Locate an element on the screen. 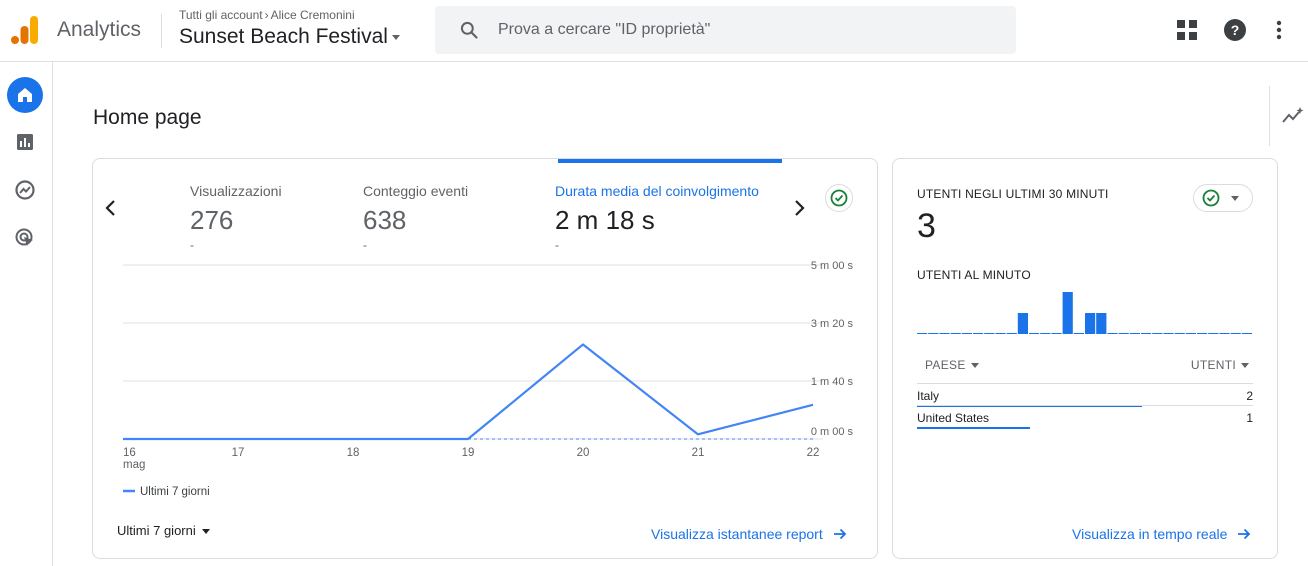 The height and width of the screenshot is (566, 1308). realtime-table-header: PAESE UTENTI is located at coordinates (1085, 369).